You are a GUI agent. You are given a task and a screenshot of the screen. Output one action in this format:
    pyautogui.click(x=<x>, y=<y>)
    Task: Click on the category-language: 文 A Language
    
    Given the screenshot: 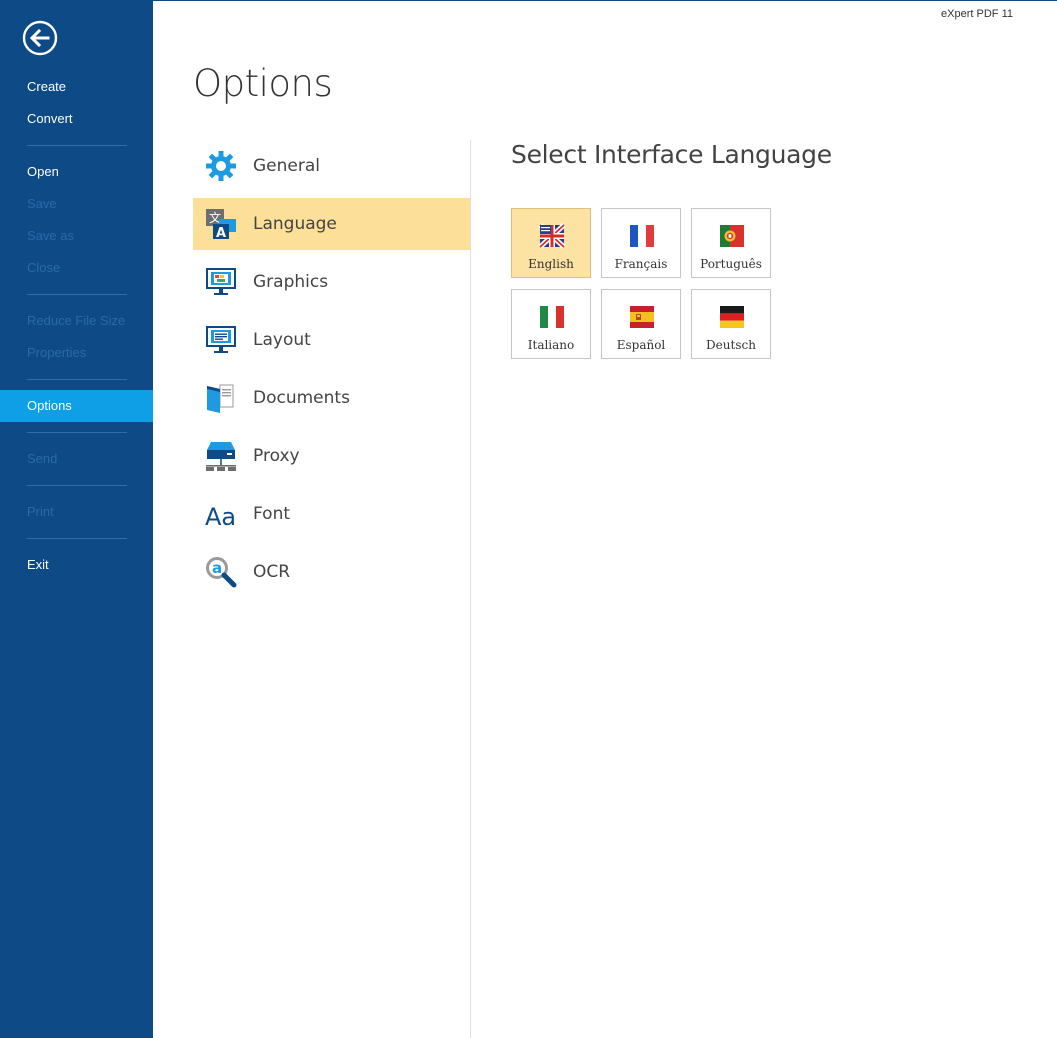 What is the action you would take?
    pyautogui.click(x=331, y=224)
    